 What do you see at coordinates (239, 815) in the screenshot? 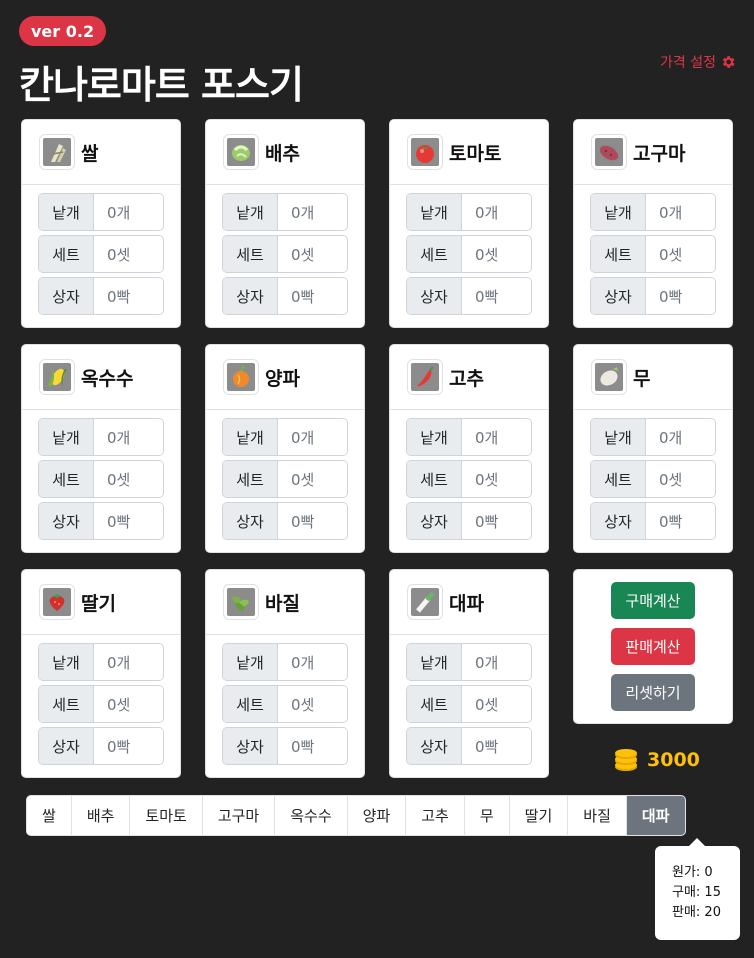
I see `tab-item: 고구마` at bounding box center [239, 815].